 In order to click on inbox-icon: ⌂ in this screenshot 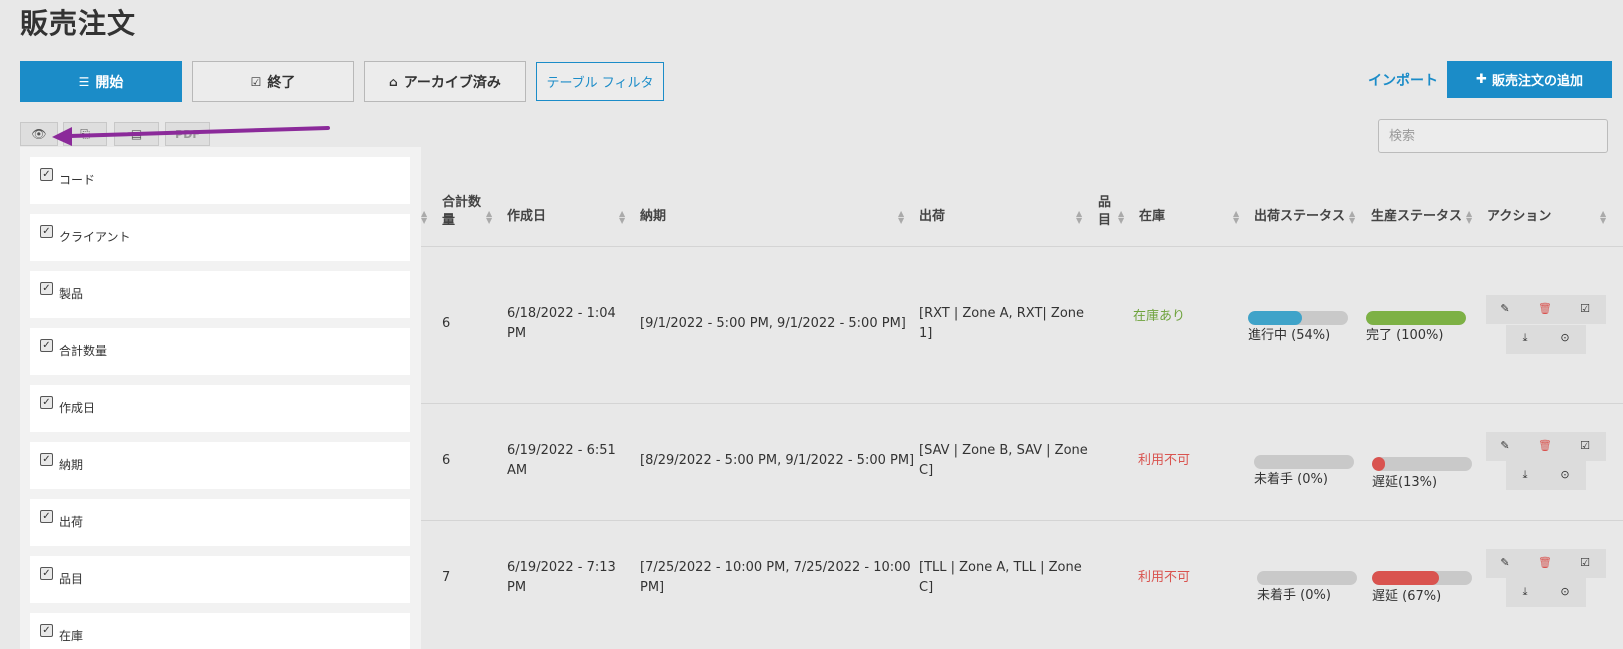, I will do `click(393, 81)`.